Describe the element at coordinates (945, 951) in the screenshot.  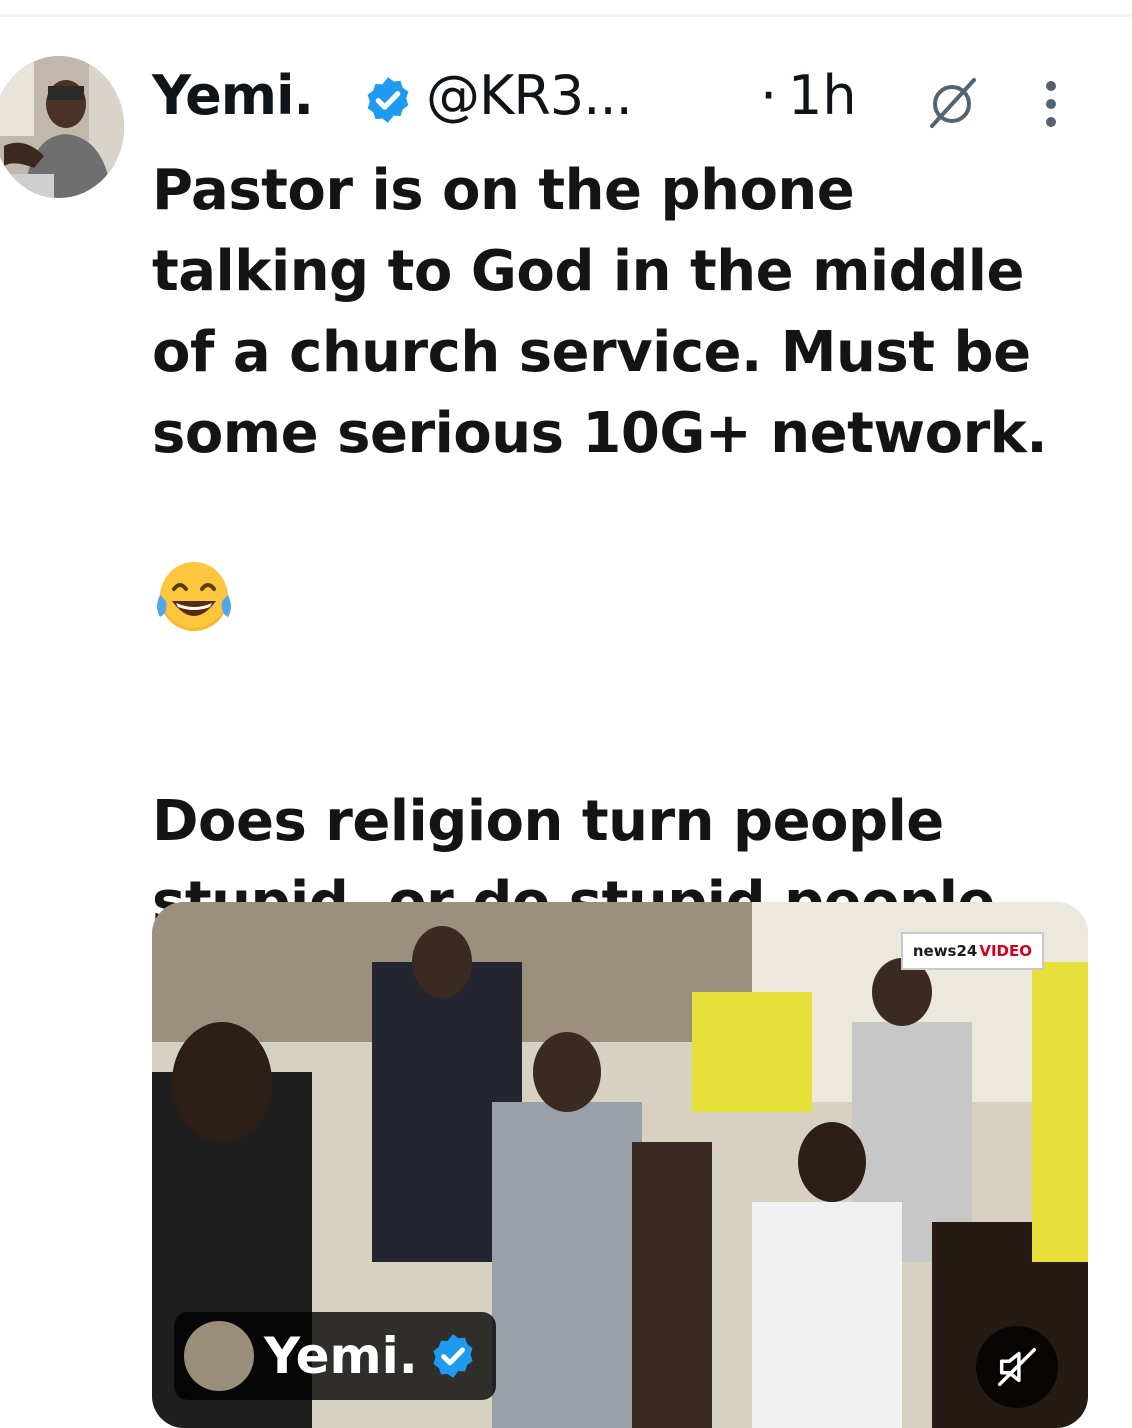
I see `watermark-main: news24` at that location.